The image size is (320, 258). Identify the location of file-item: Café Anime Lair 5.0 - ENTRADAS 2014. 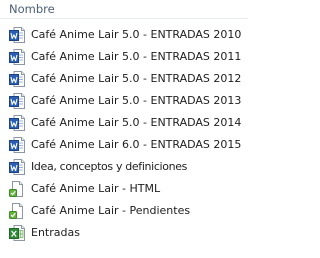
(124, 123).